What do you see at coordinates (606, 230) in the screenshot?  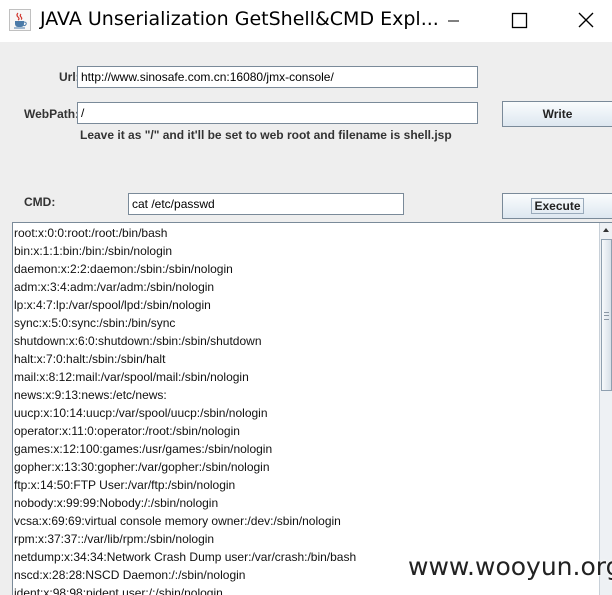 I see `scroll-up-arrow-icon` at bounding box center [606, 230].